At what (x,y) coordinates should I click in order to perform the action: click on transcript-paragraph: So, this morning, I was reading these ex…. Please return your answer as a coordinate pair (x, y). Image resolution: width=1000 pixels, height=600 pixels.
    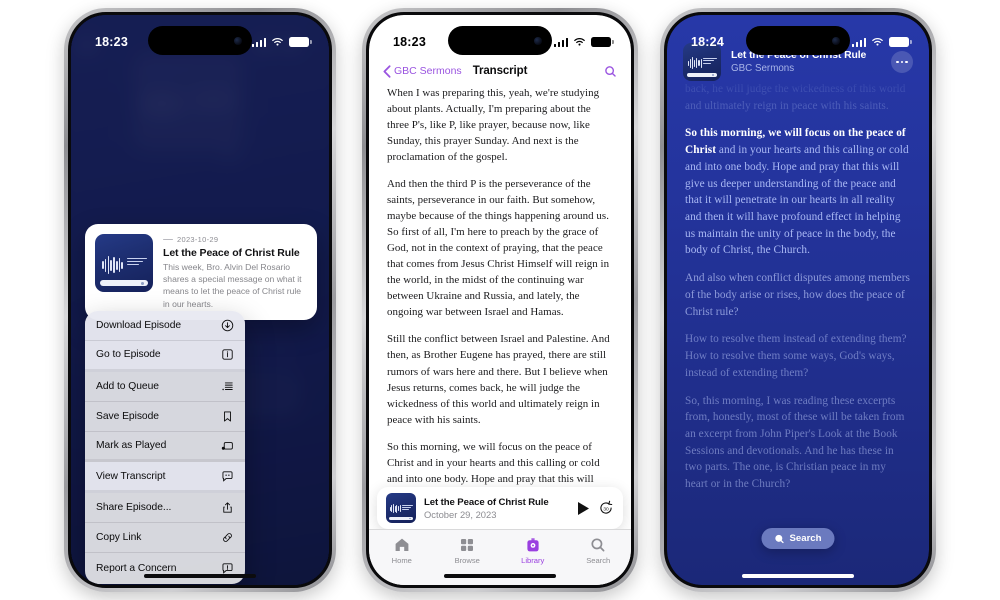
    Looking at the image, I should click on (795, 442).